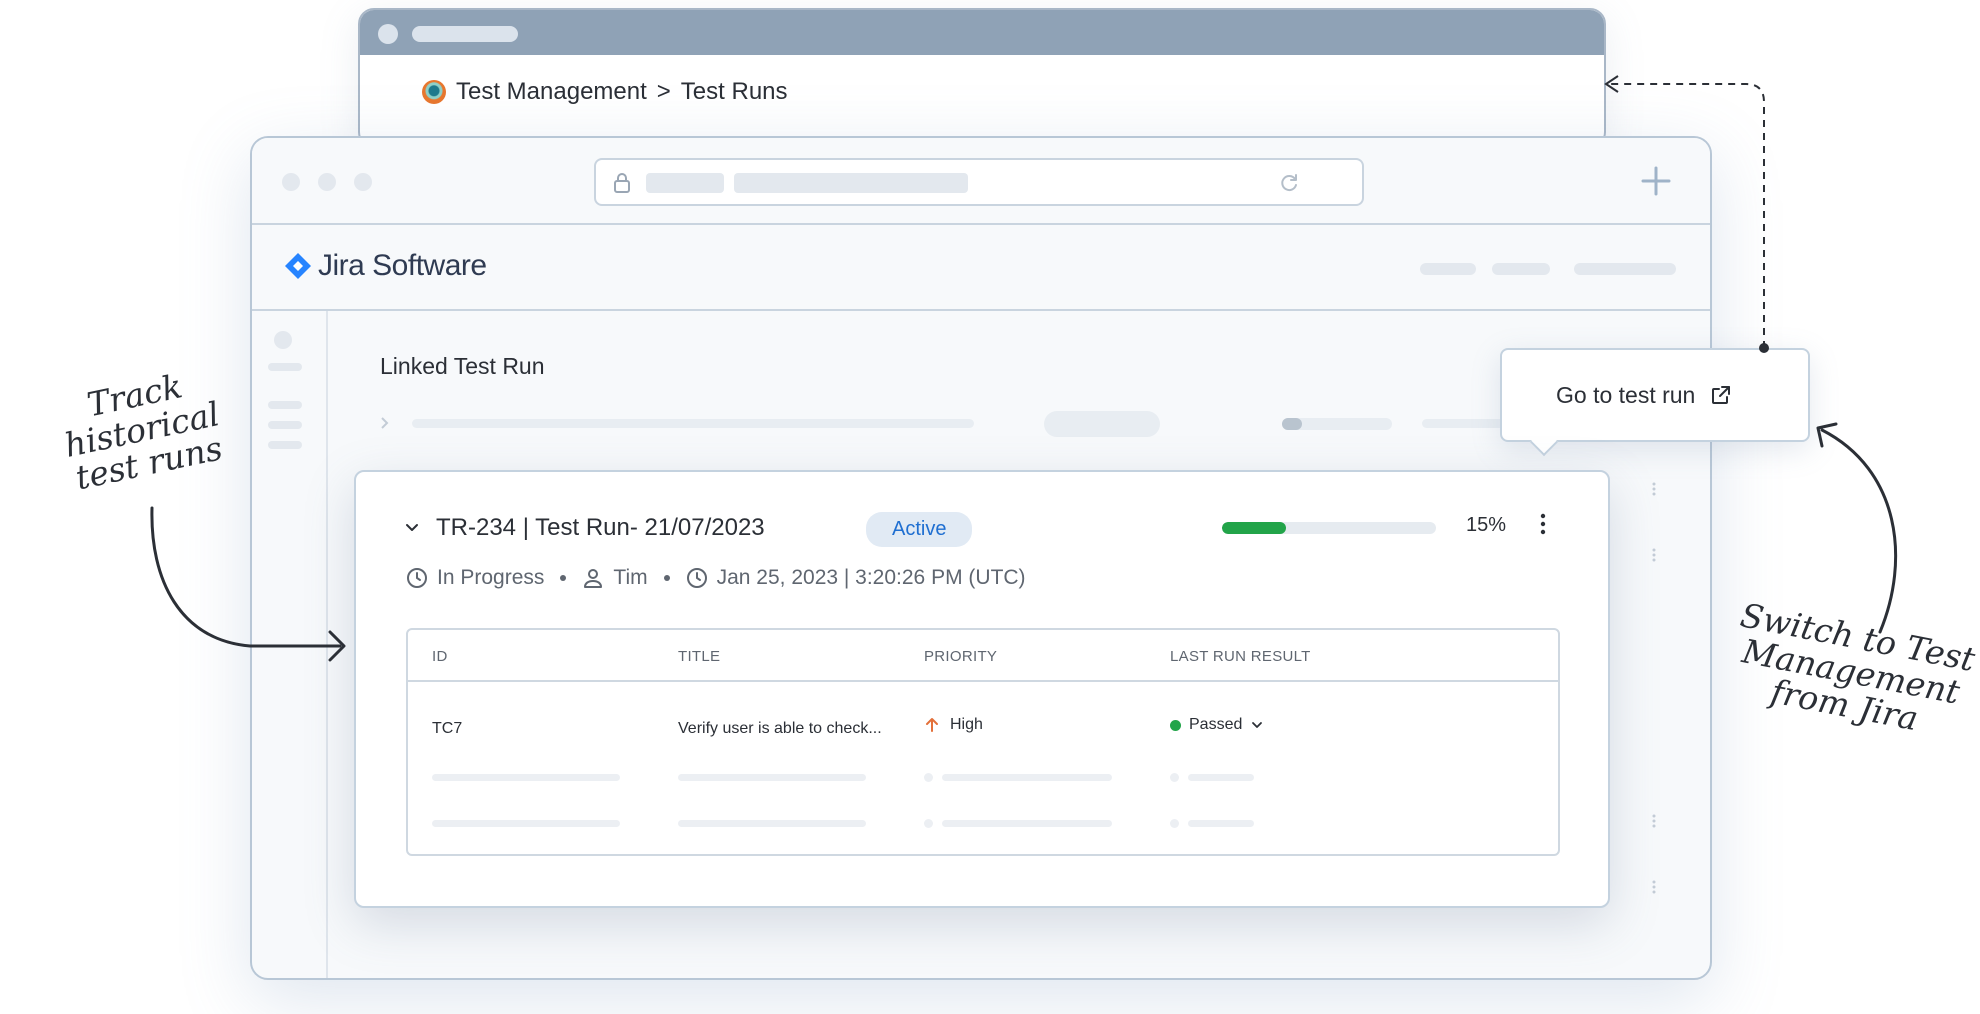 This screenshot has height=1014, width=1980. Describe the element at coordinates (440, 656) in the screenshot. I see `column-header-id: ID` at that location.